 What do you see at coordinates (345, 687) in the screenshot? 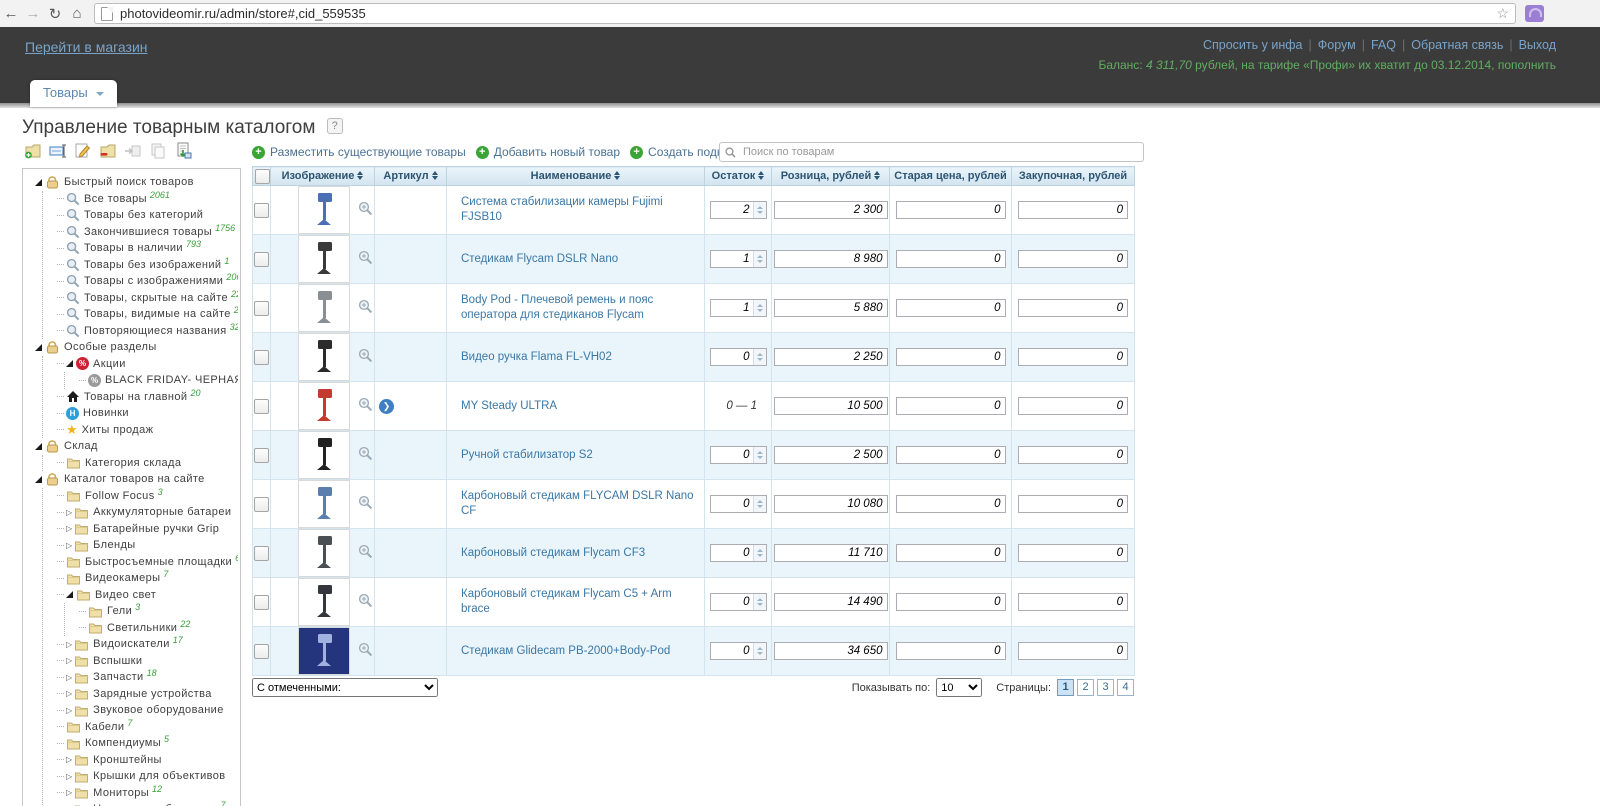
I see `with-selected-select: С отмеченными:` at bounding box center [345, 687].